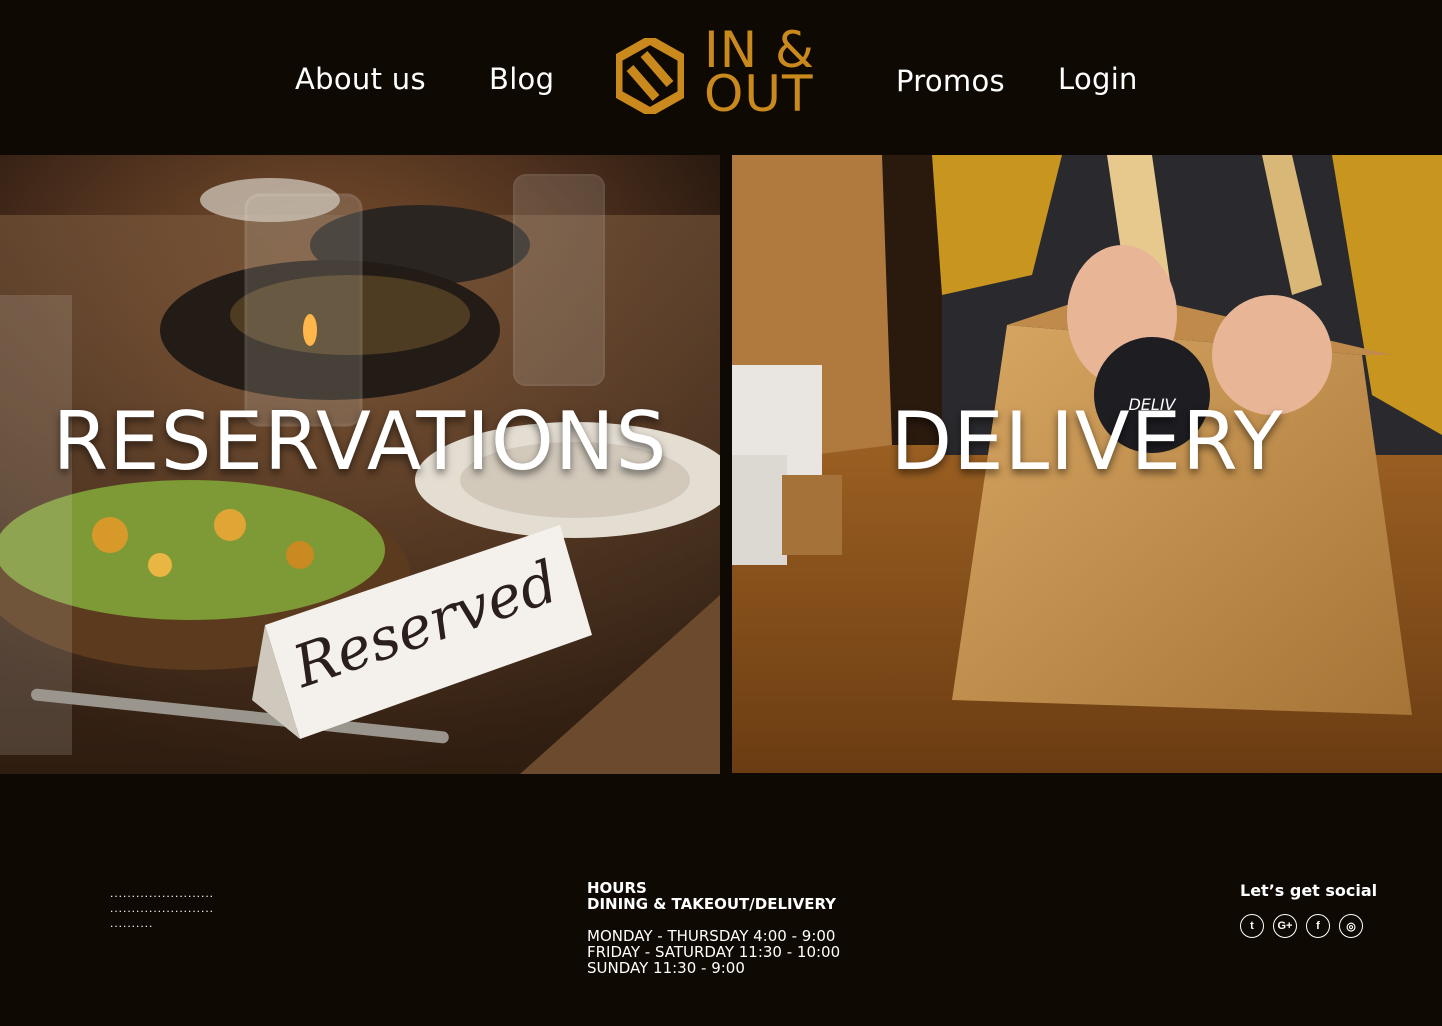 Image resolution: width=1442 pixels, height=1026 pixels. What do you see at coordinates (712, 904) in the screenshot?
I see `hours-subheading: DINING & TAKEOUT/DELIVERY` at bounding box center [712, 904].